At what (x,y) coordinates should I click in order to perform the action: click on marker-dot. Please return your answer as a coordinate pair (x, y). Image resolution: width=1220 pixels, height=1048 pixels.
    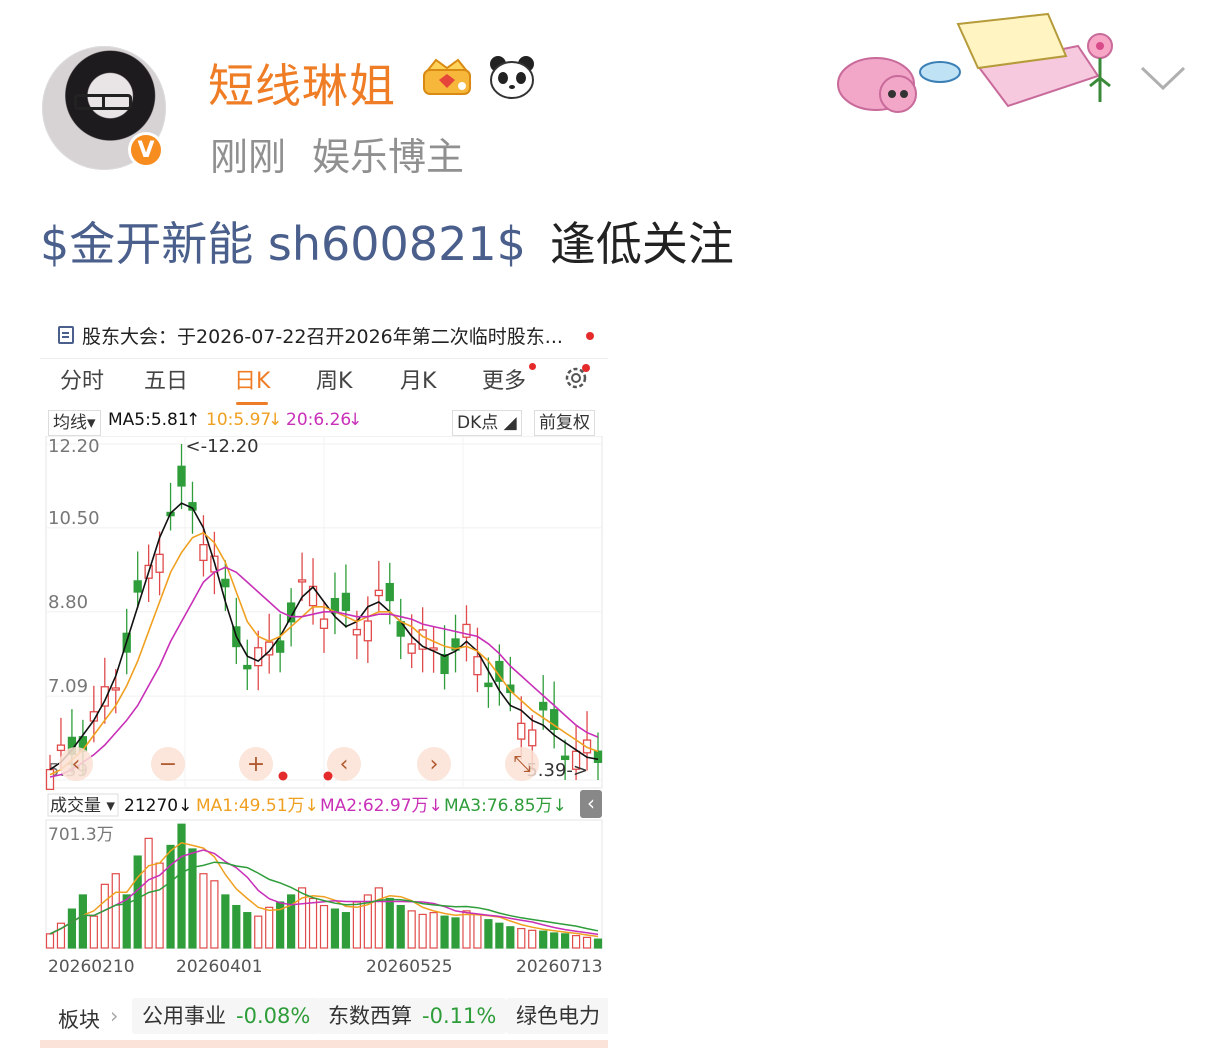
    Looking at the image, I should click on (283, 776).